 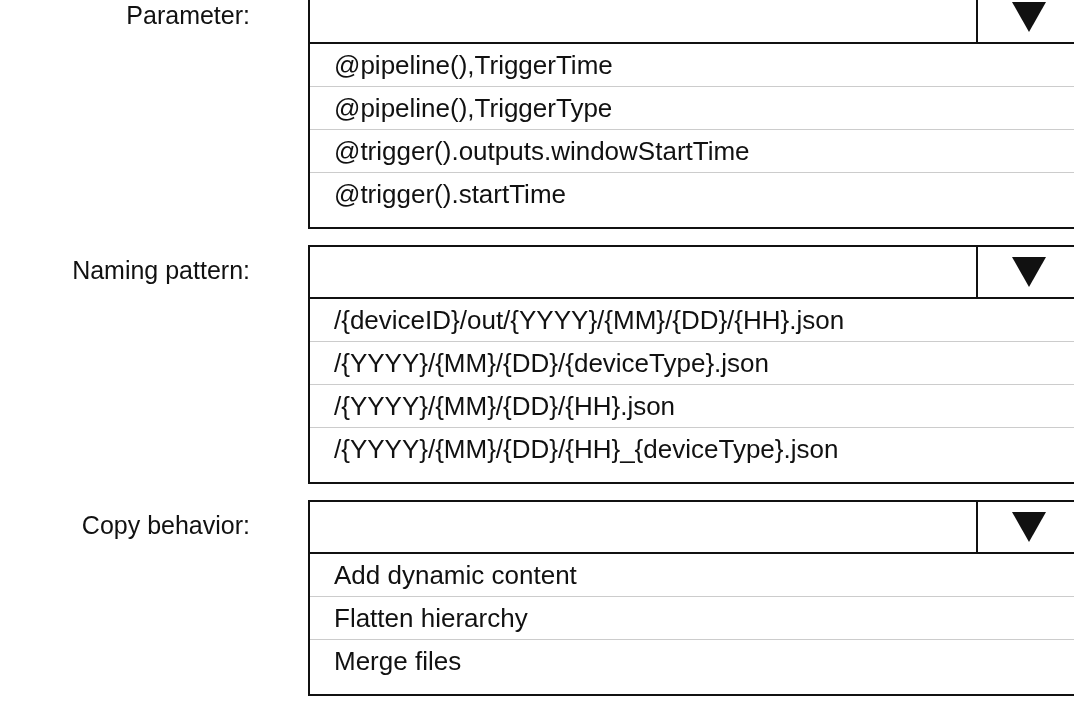 I want to click on dropdown-option: @trigger().startTime, so click(x=692, y=194).